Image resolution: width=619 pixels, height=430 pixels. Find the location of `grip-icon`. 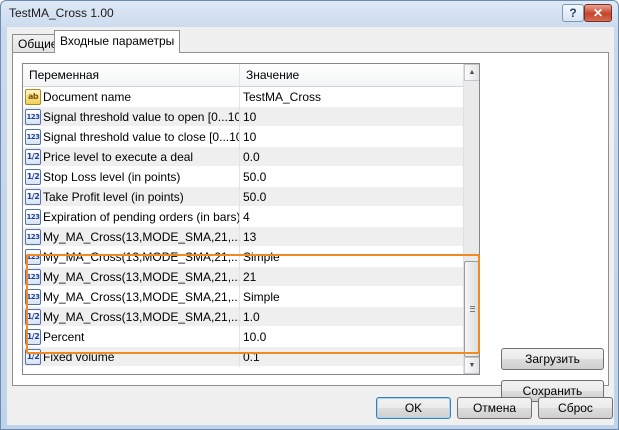

grip-icon is located at coordinates (472, 309).